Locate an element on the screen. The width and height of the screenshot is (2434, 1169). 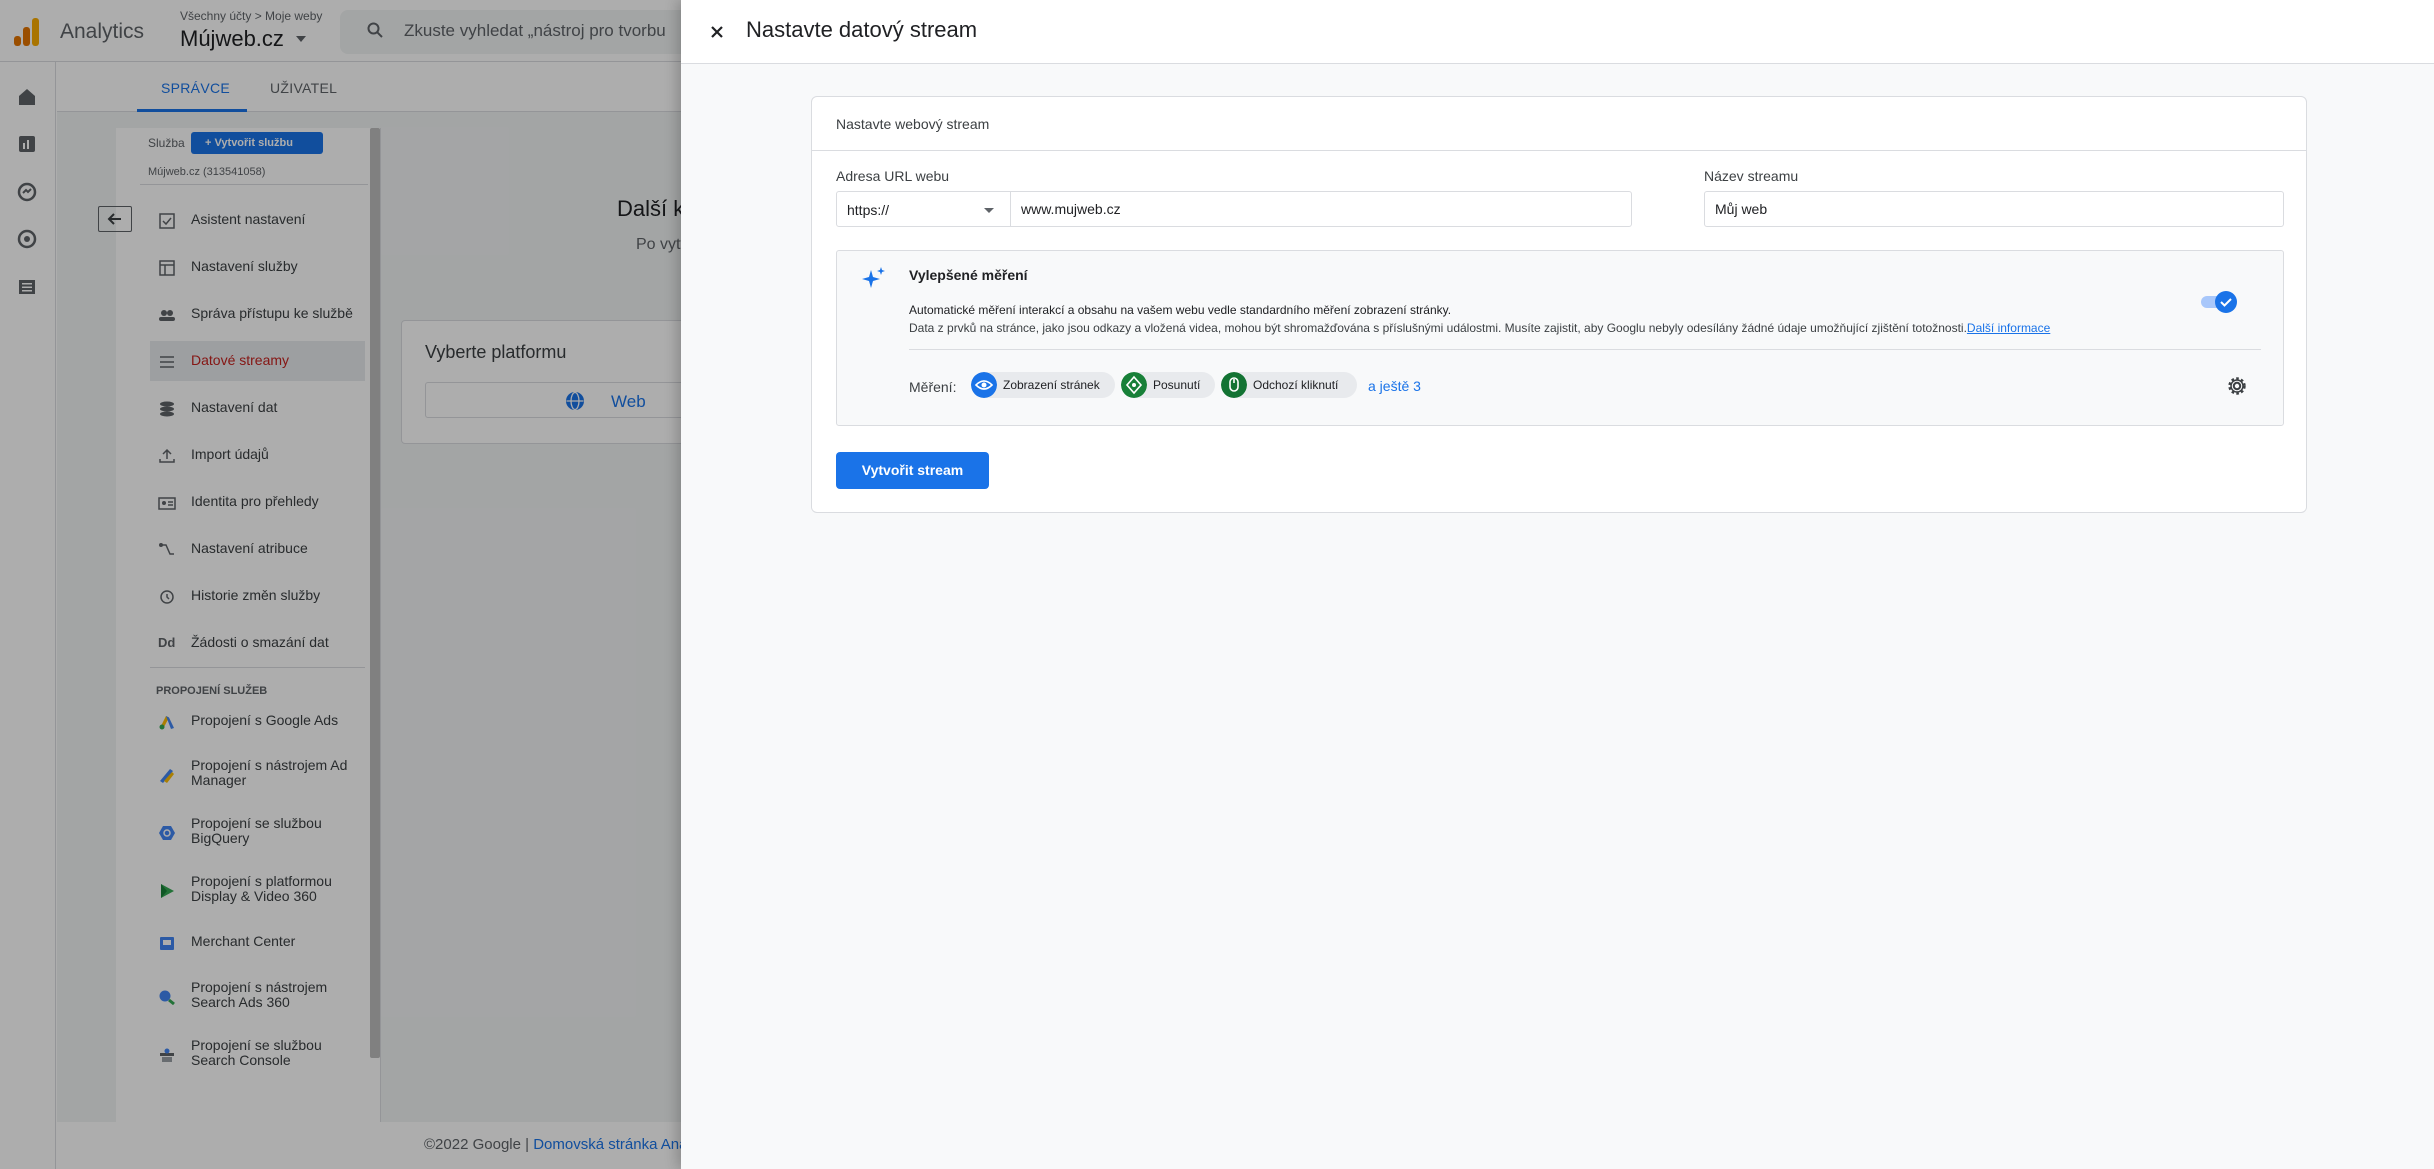
stream-name-input is located at coordinates (1994, 209).